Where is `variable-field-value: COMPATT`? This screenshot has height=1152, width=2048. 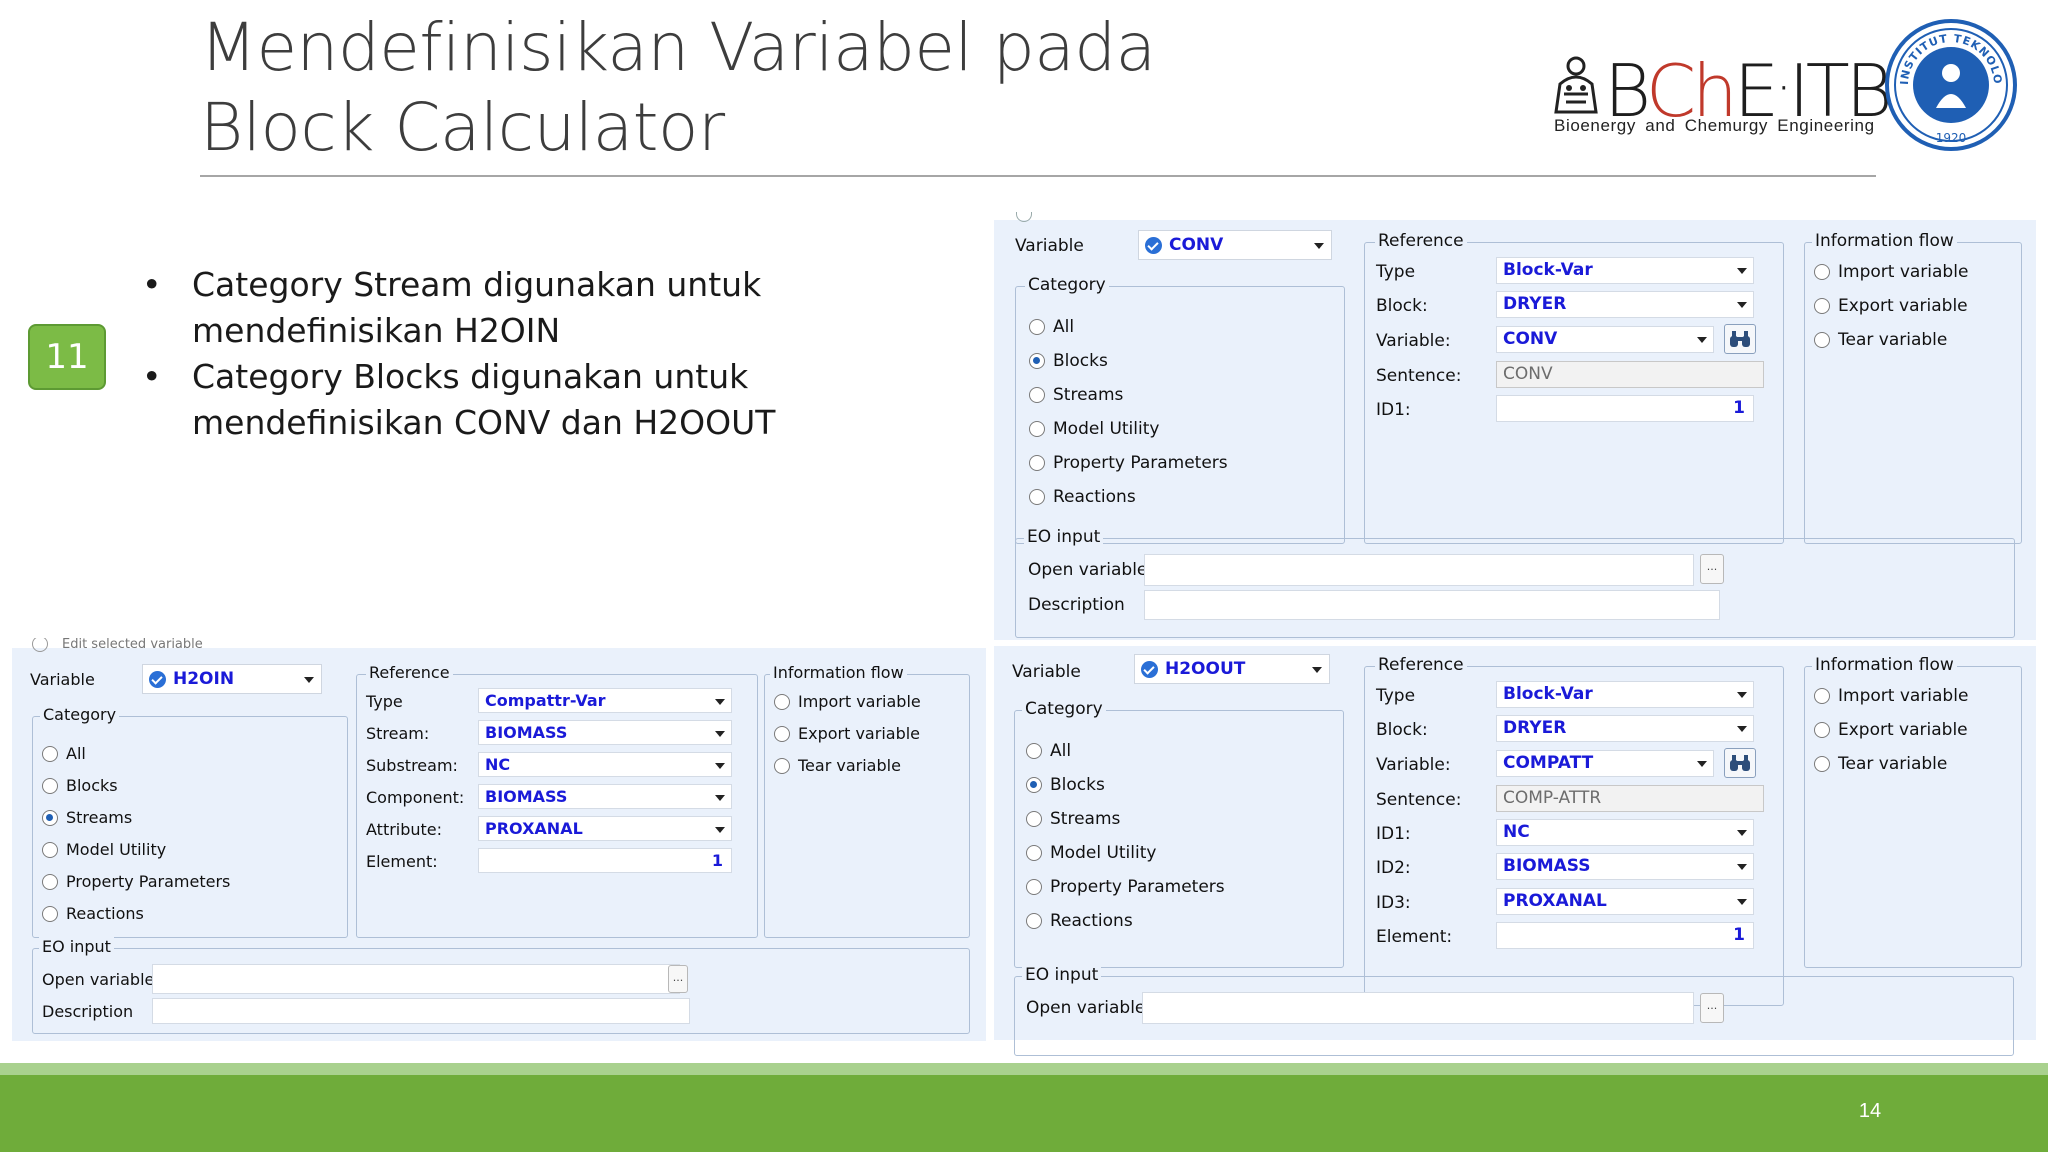 variable-field-value: COMPATT is located at coordinates (1548, 763).